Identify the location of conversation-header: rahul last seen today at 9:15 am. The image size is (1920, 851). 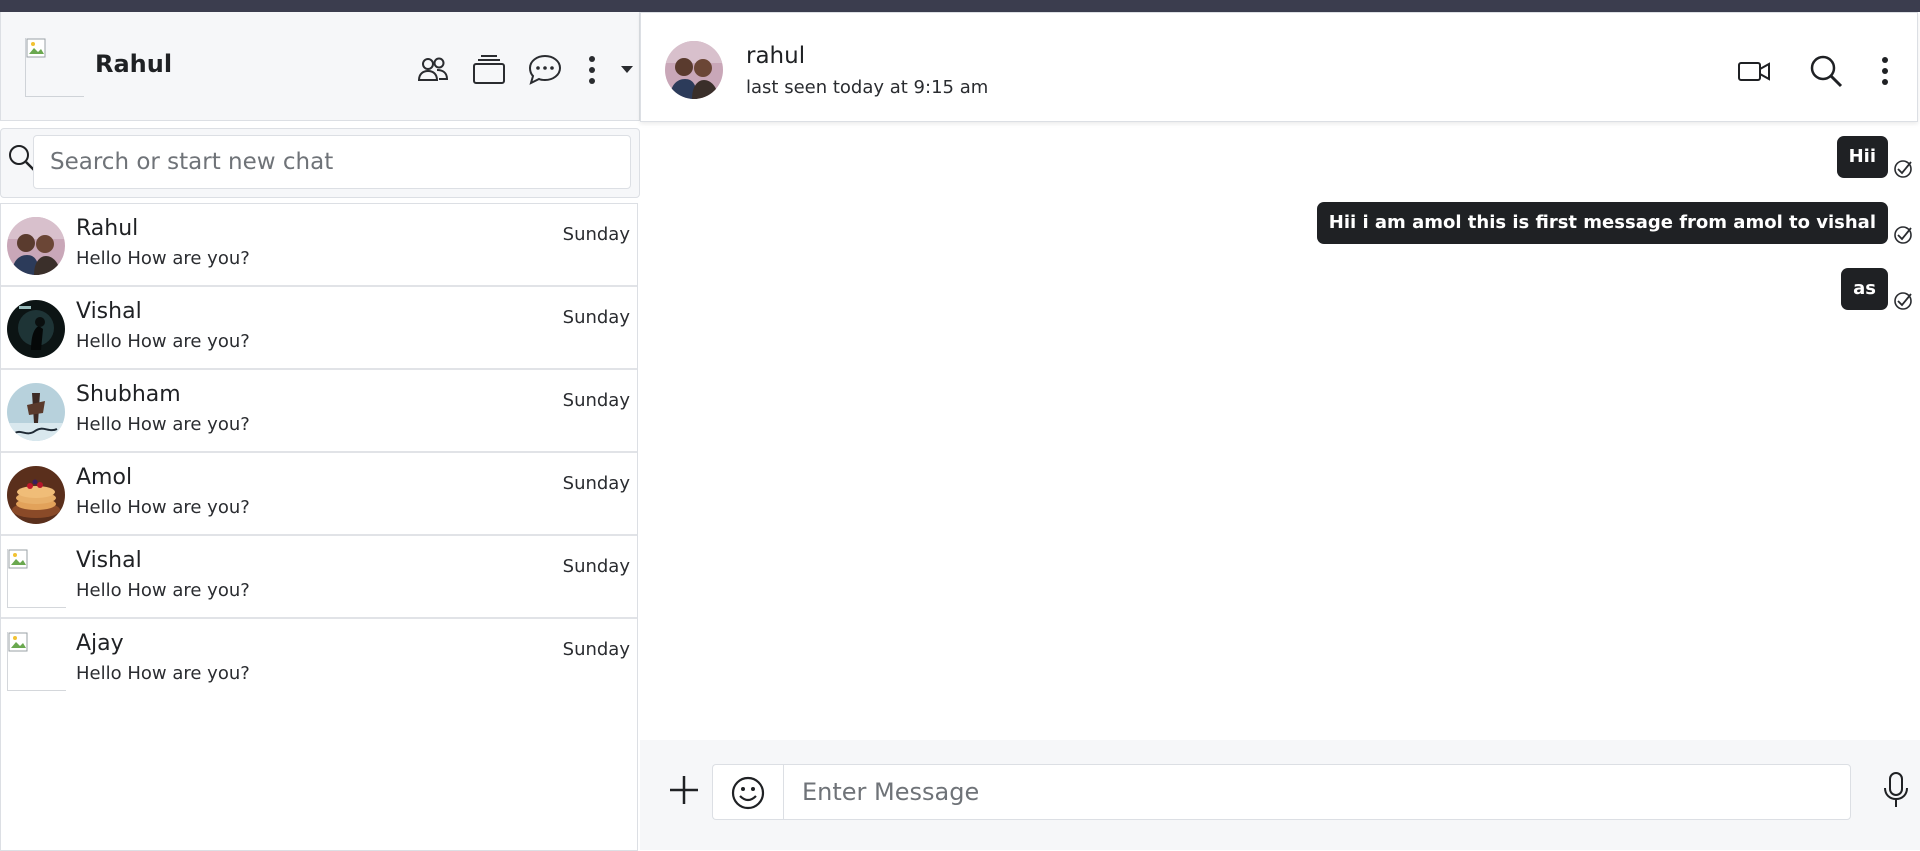
(1279, 67).